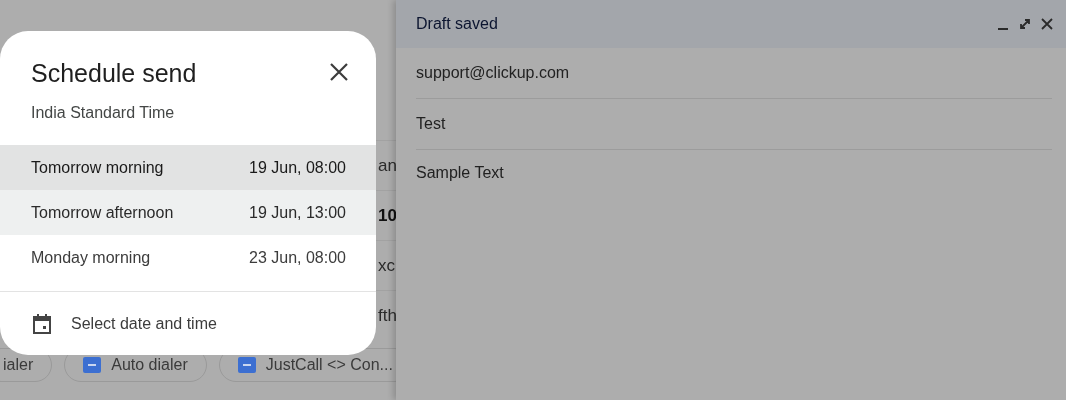  Describe the element at coordinates (188, 257) in the screenshot. I see `schedule-option: Monday morning 23 Jun, 08:00` at that location.